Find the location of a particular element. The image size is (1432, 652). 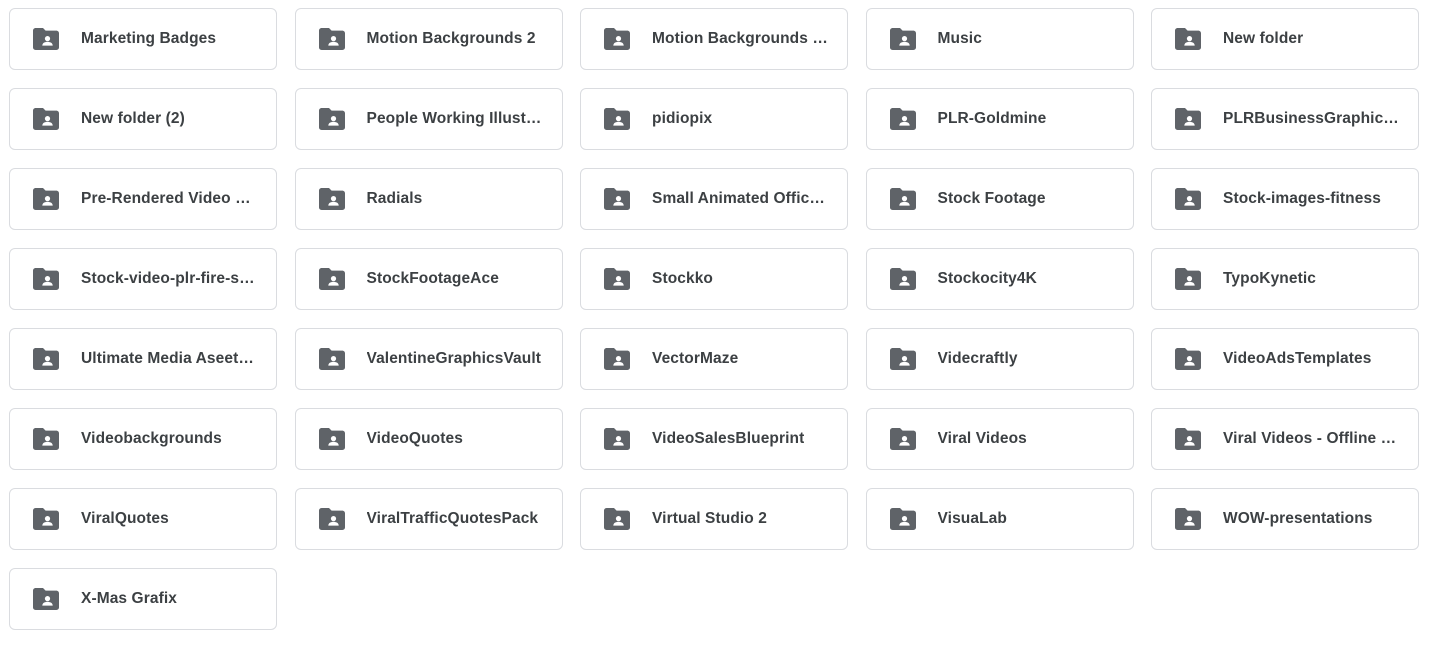

folder-card: Motion Backgrounds 2 is located at coordinates (428, 39).